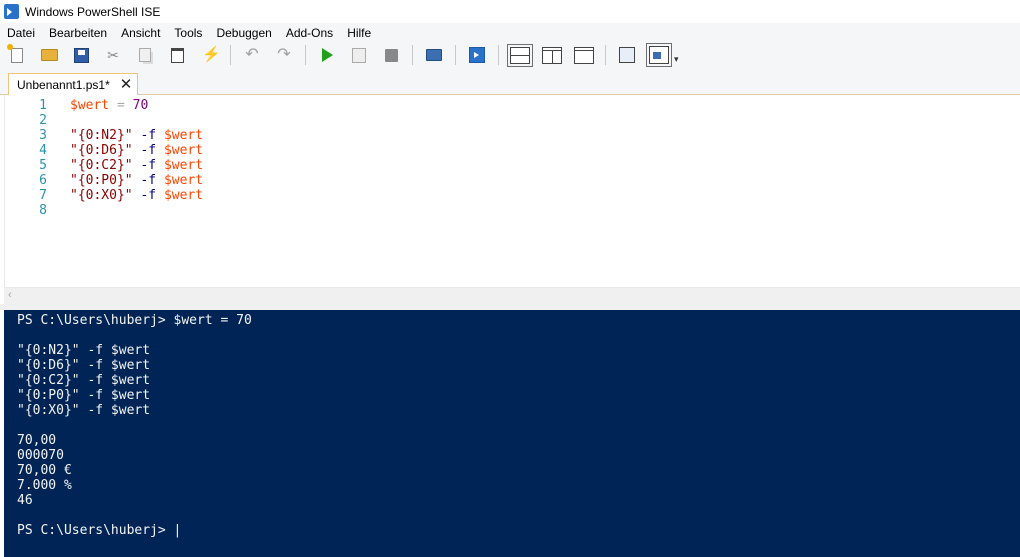  I want to click on code-operator: =, so click(121, 105).